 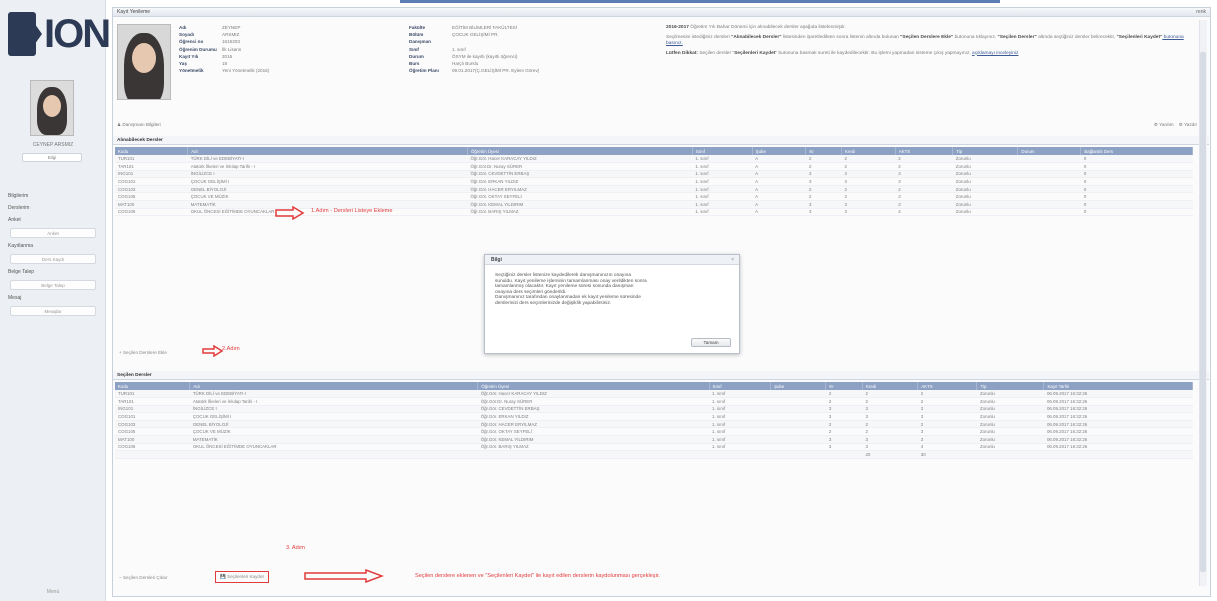 What do you see at coordinates (295, 548) in the screenshot?
I see `step3-annotation: 3. Adım` at bounding box center [295, 548].